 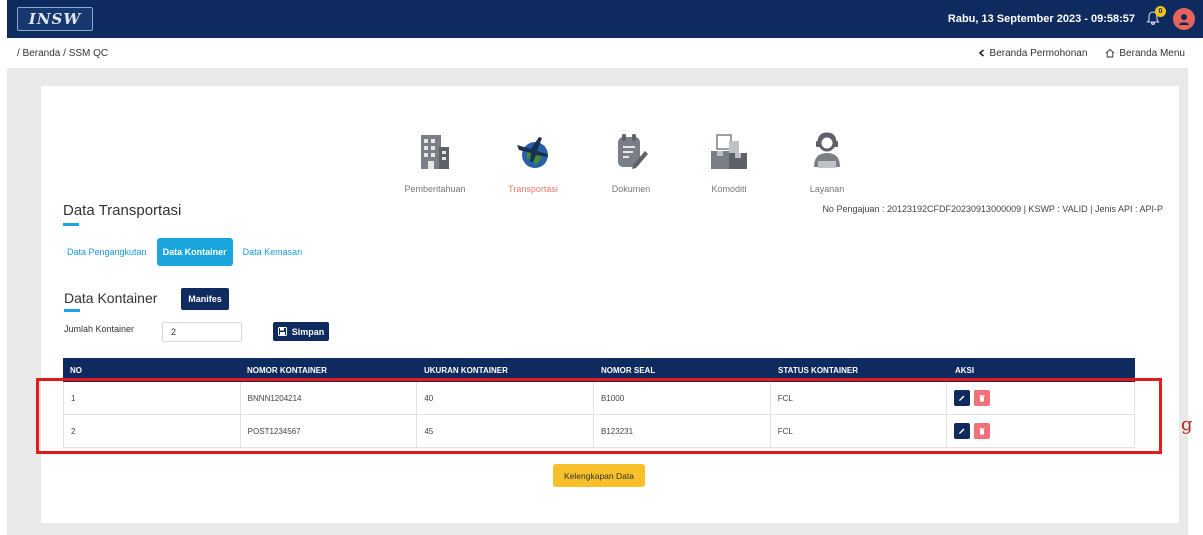 I want to click on document-icon, so click(x=631, y=151).